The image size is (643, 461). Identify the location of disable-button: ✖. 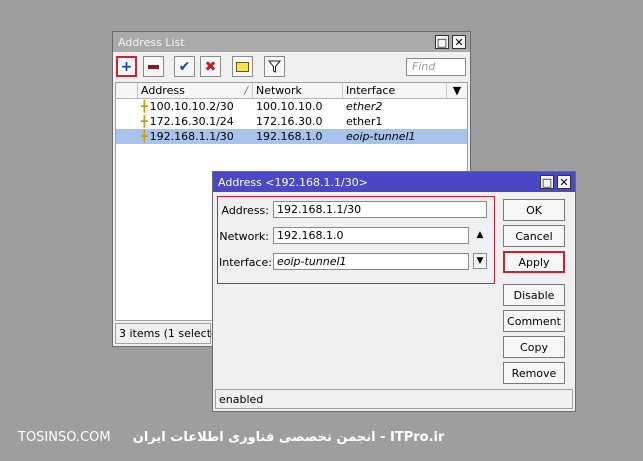
(210, 66).